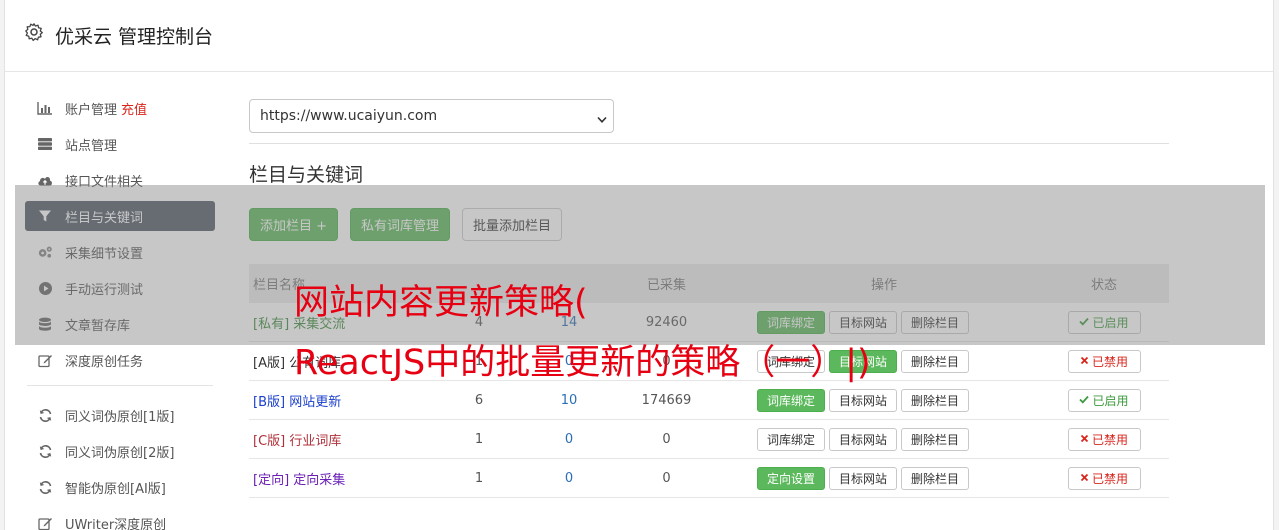 The image size is (1279, 530). What do you see at coordinates (306, 175) in the screenshot?
I see `section-title: 栏目与关键词` at bounding box center [306, 175].